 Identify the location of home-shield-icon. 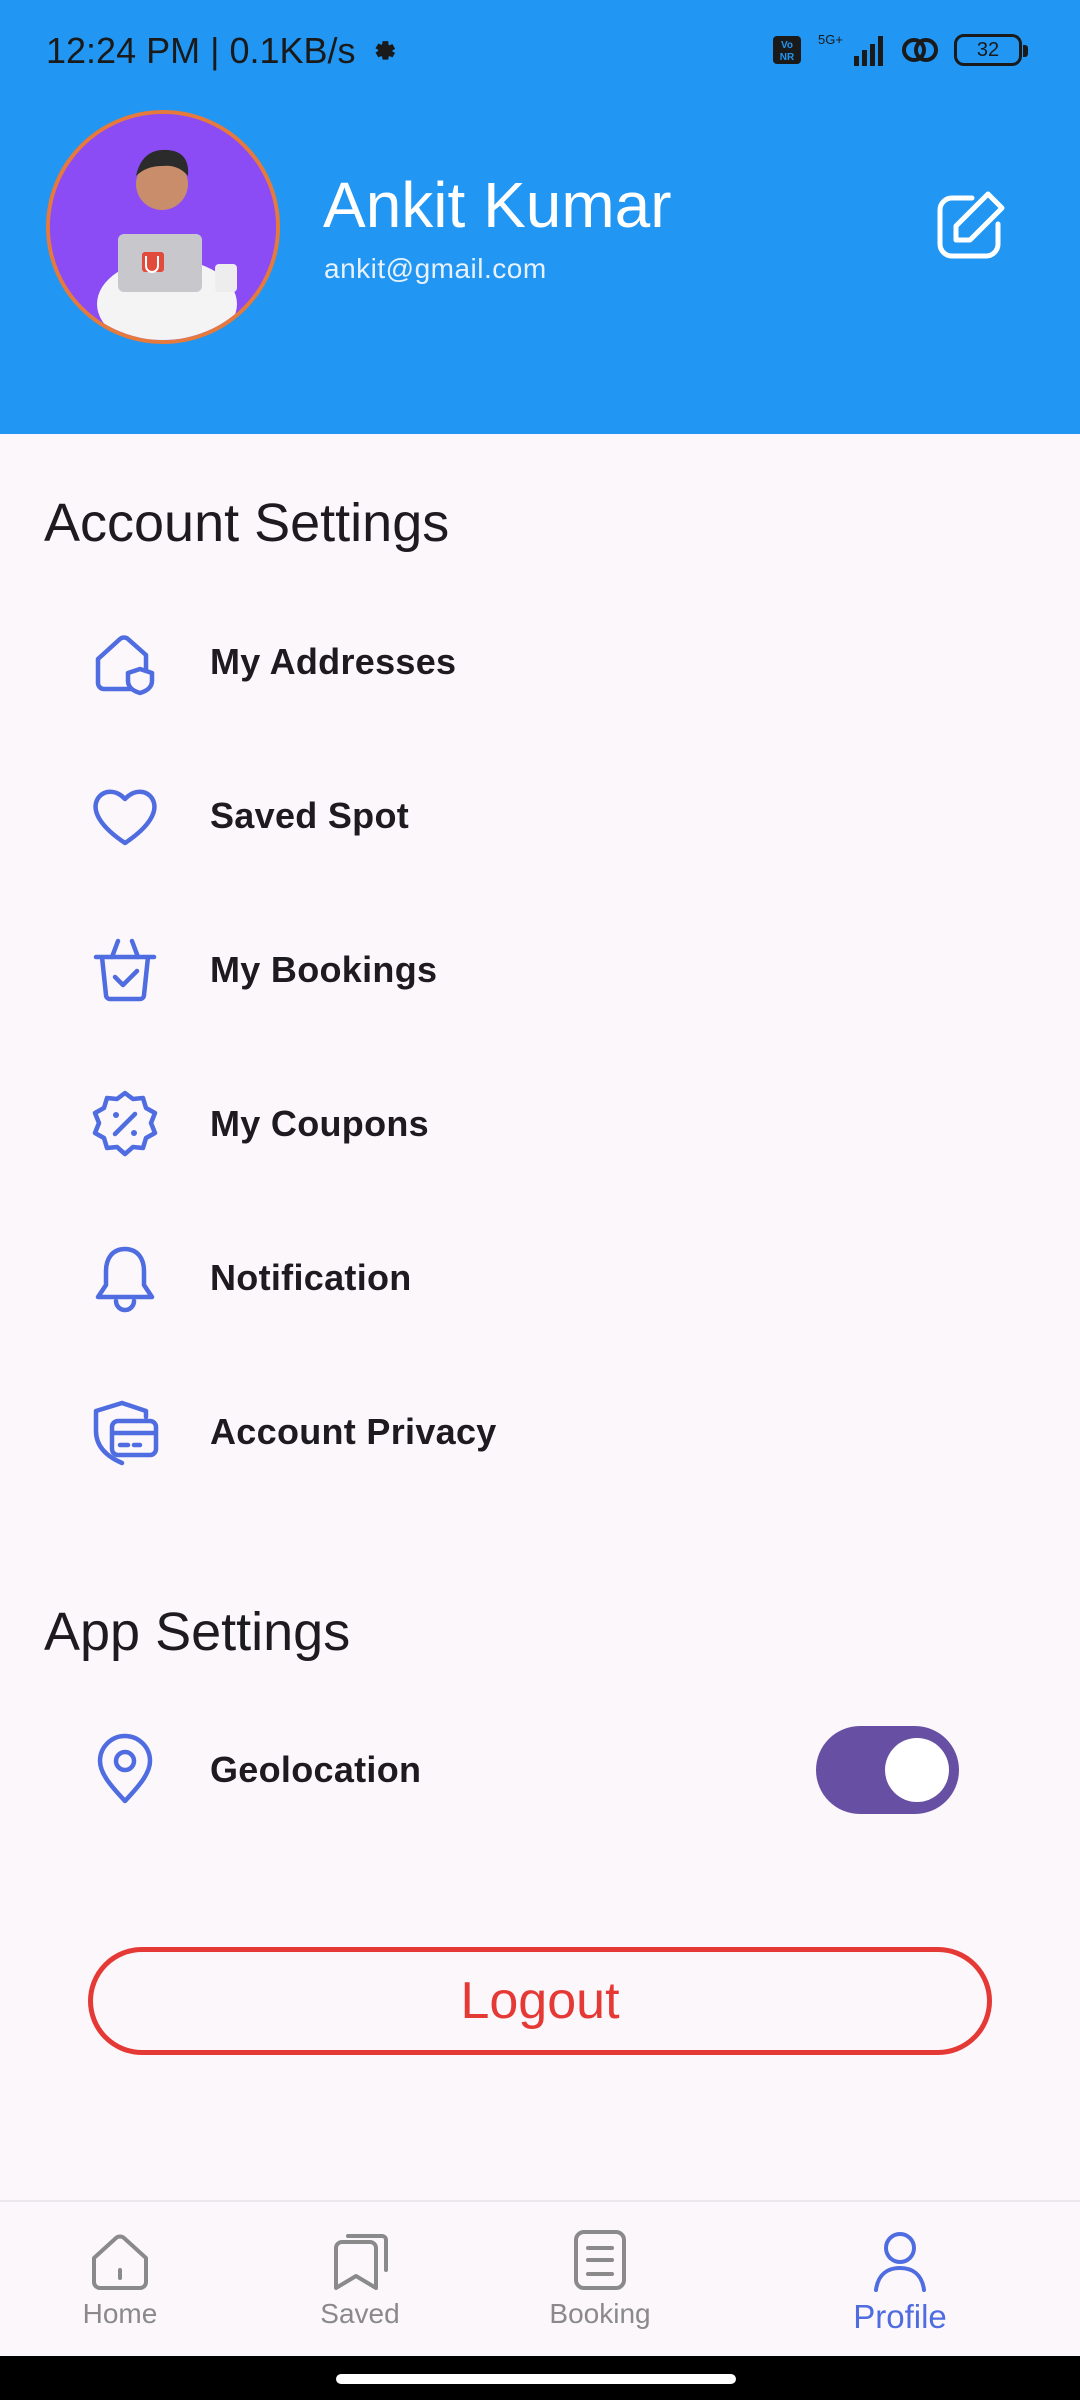
(125, 665).